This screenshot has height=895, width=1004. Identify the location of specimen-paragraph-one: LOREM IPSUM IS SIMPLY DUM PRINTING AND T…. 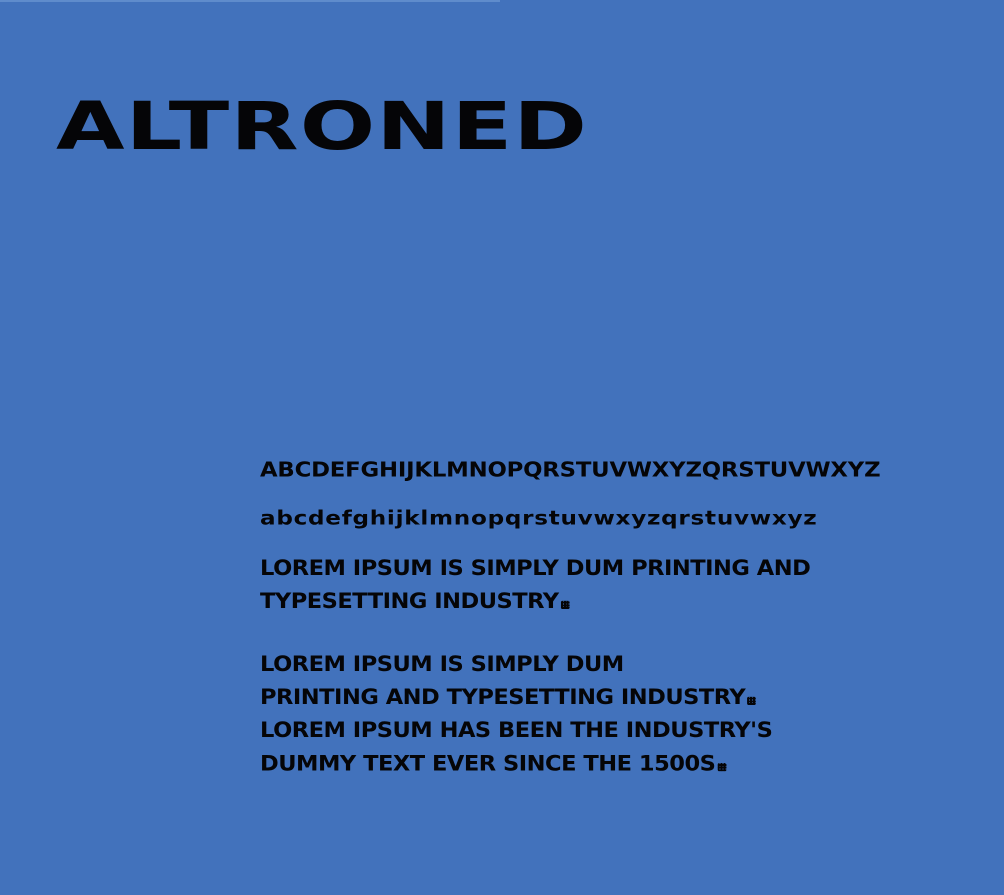
(617, 585).